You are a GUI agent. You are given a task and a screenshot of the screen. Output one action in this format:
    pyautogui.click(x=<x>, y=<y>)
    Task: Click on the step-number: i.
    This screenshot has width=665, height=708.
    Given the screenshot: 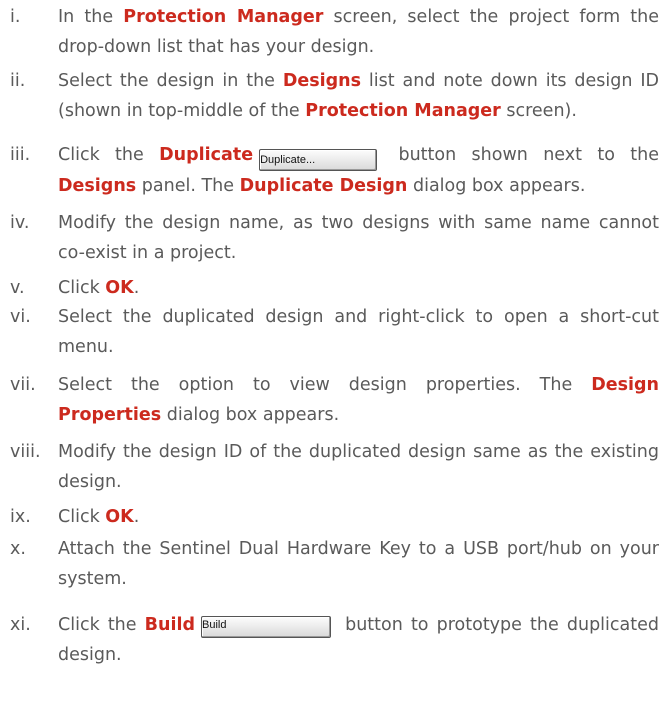 What is the action you would take?
    pyautogui.click(x=15, y=17)
    